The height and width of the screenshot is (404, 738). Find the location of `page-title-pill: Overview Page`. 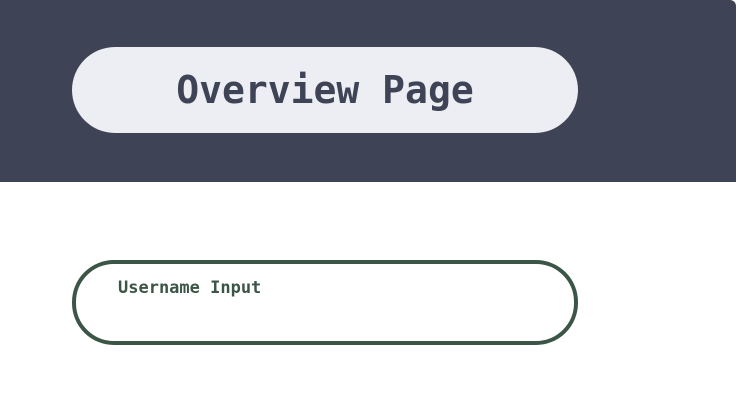

page-title-pill: Overview Page is located at coordinates (325, 90).